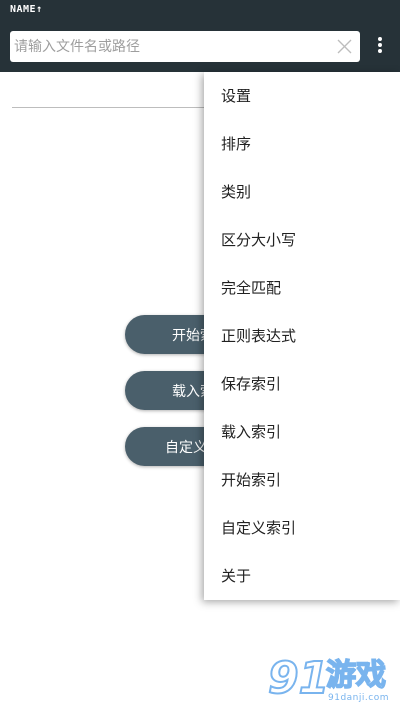  I want to click on menu-item-about: 关于, so click(302, 576).